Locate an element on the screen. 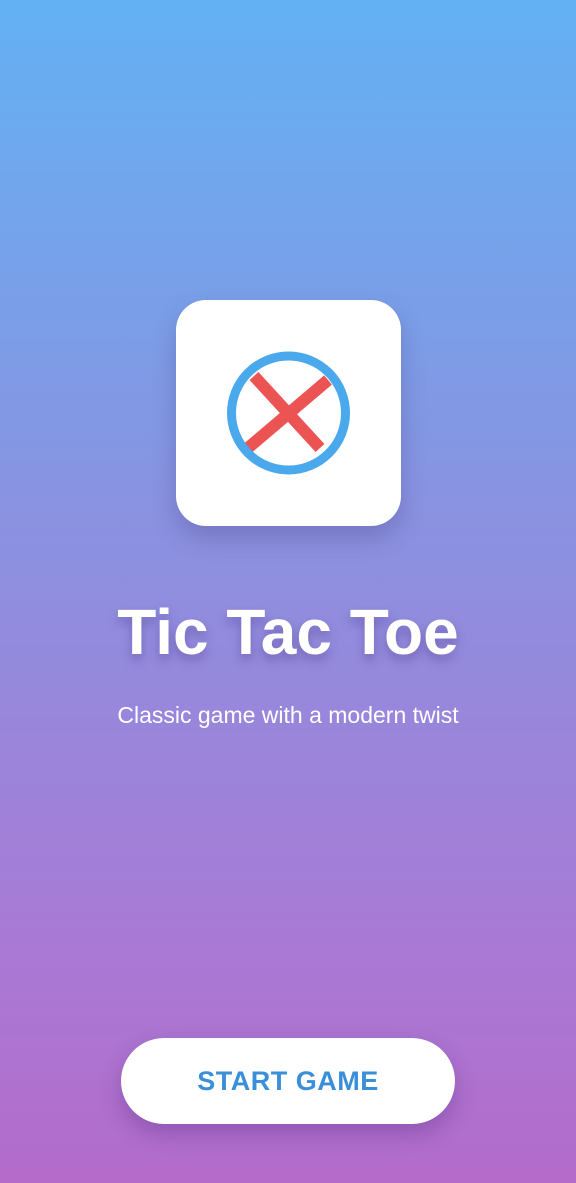 This screenshot has width=576, height=1183. app-subtitle: Classic game with a modern twist is located at coordinates (288, 715).